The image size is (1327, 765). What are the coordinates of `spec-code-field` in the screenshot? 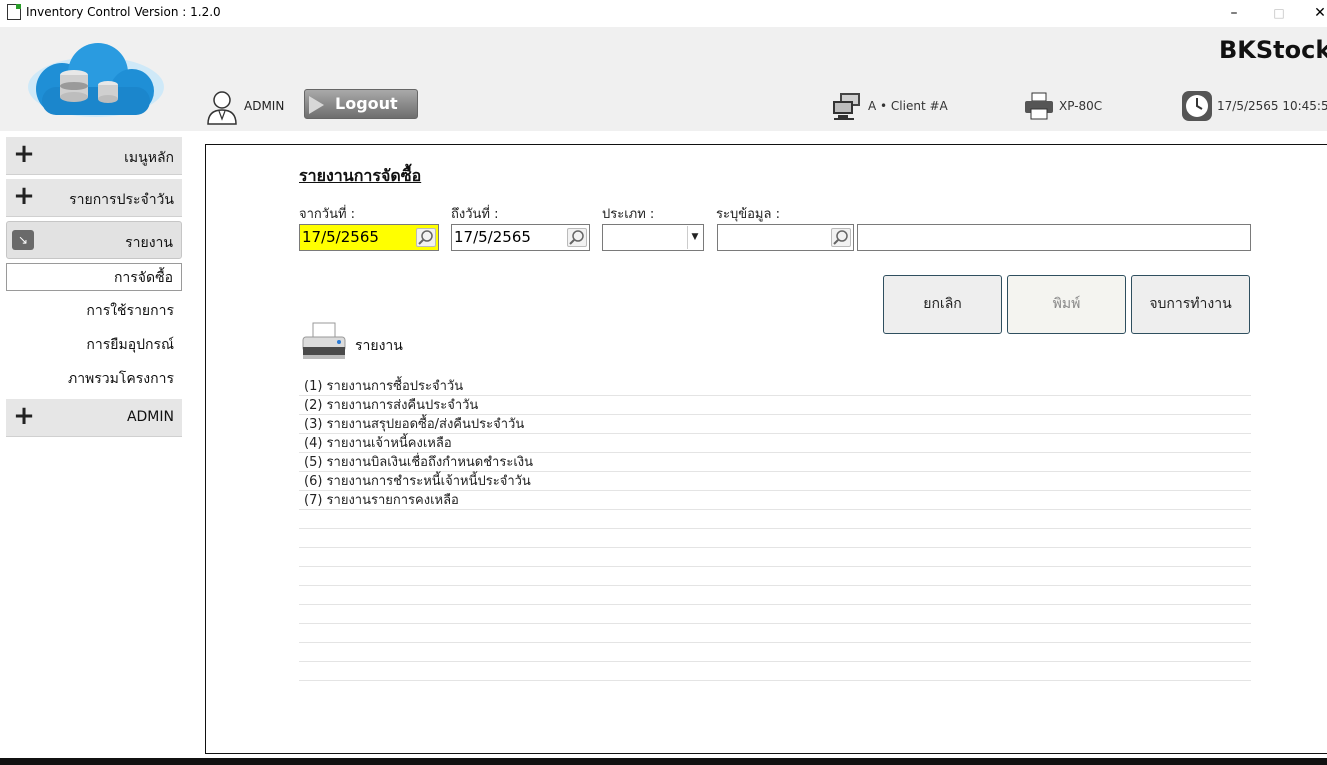 It's located at (785, 237).